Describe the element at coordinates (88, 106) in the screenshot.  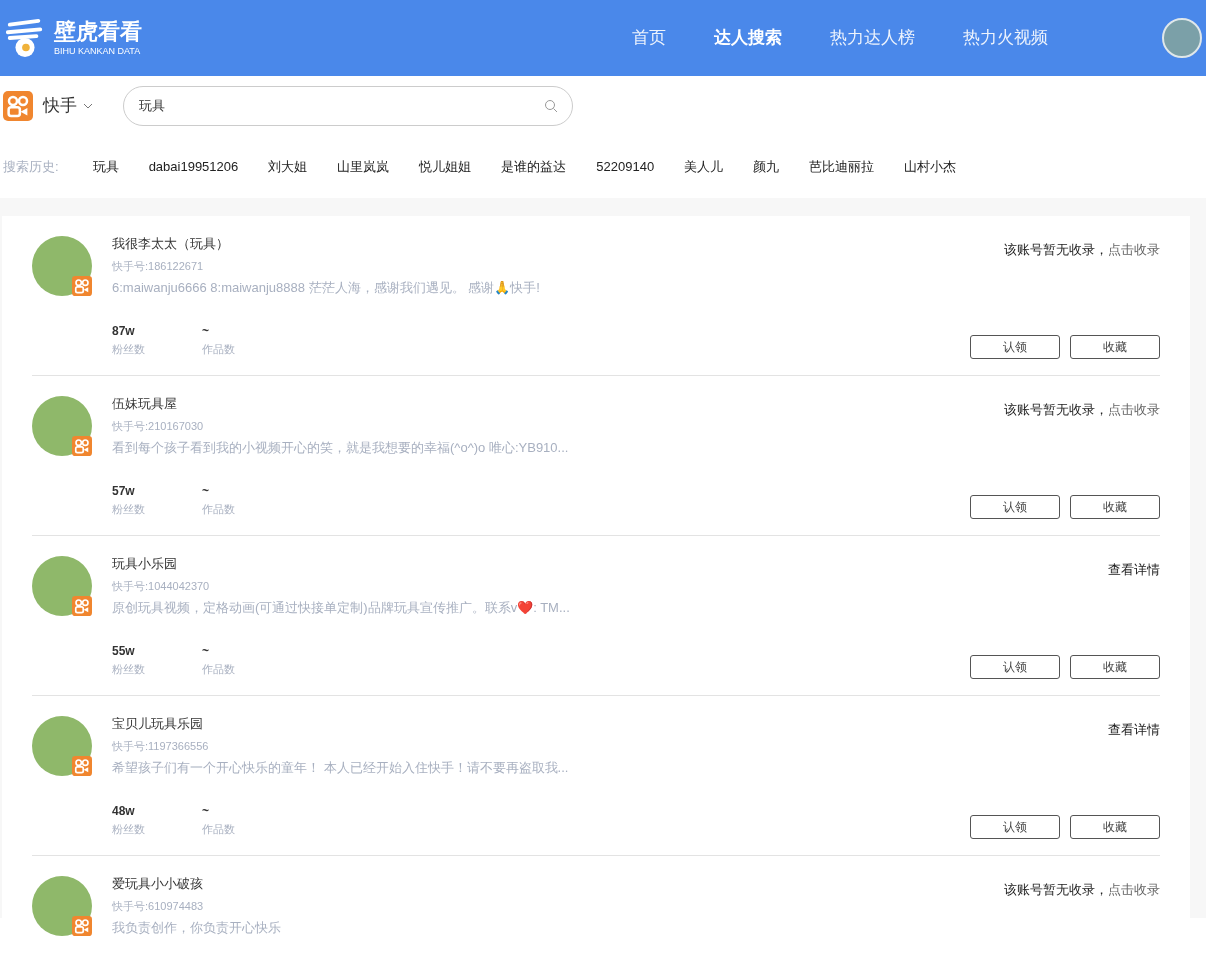
I see `chevron-down-icon` at that location.